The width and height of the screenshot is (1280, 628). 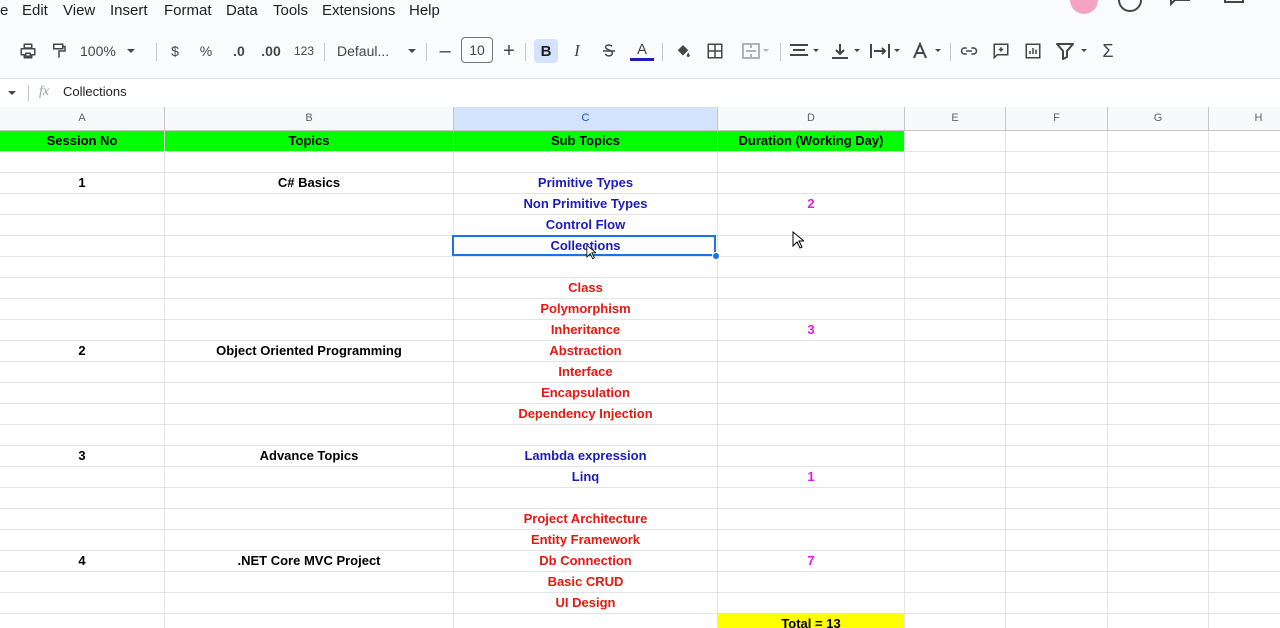 I want to click on duration-cell: 1, so click(x=811, y=477).